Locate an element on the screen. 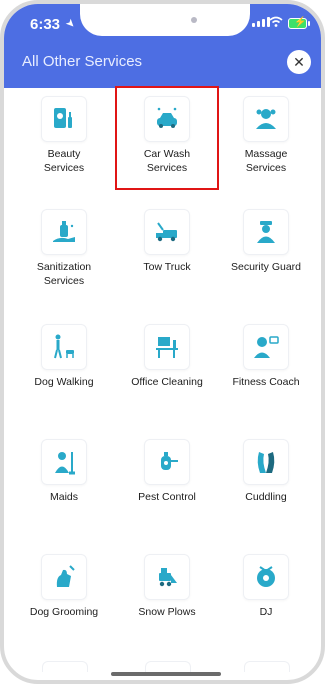 This screenshot has height=684, width=325. dj-icon is located at coordinates (266, 577).